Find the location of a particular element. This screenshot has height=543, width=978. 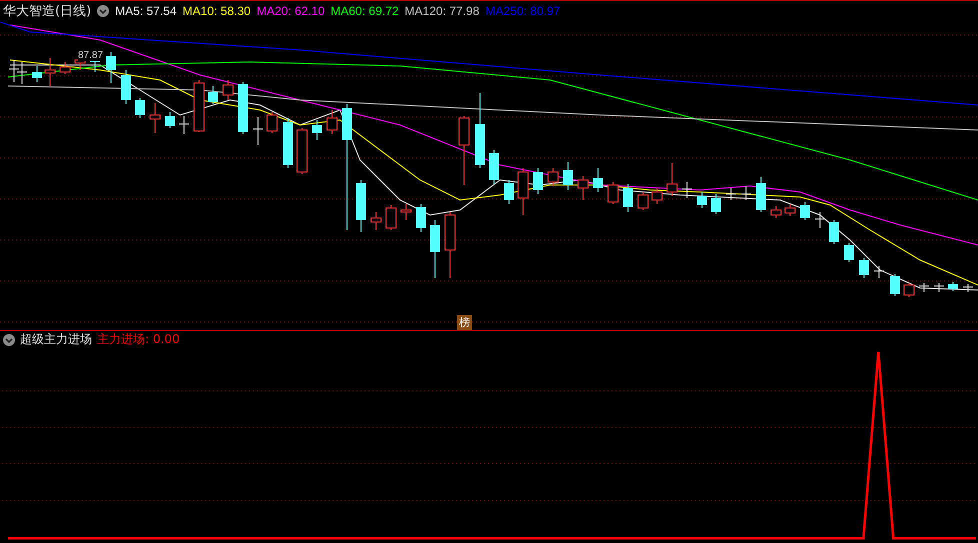

rank-badge: 榜 is located at coordinates (464, 322).